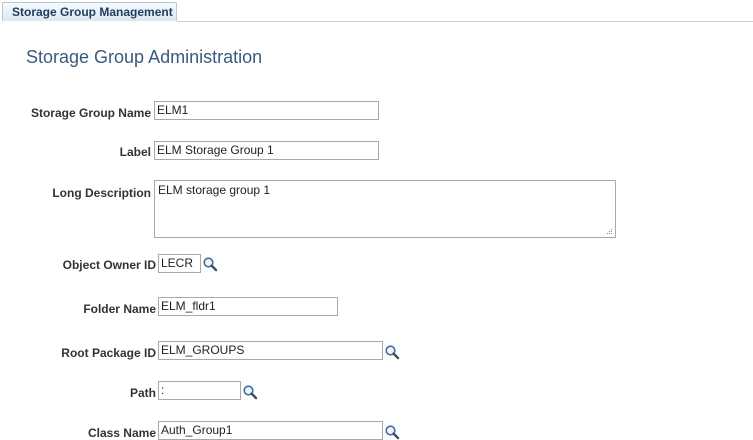 This screenshot has width=753, height=440. I want to click on long-description-textarea: ELM storage group 1, so click(385, 209).